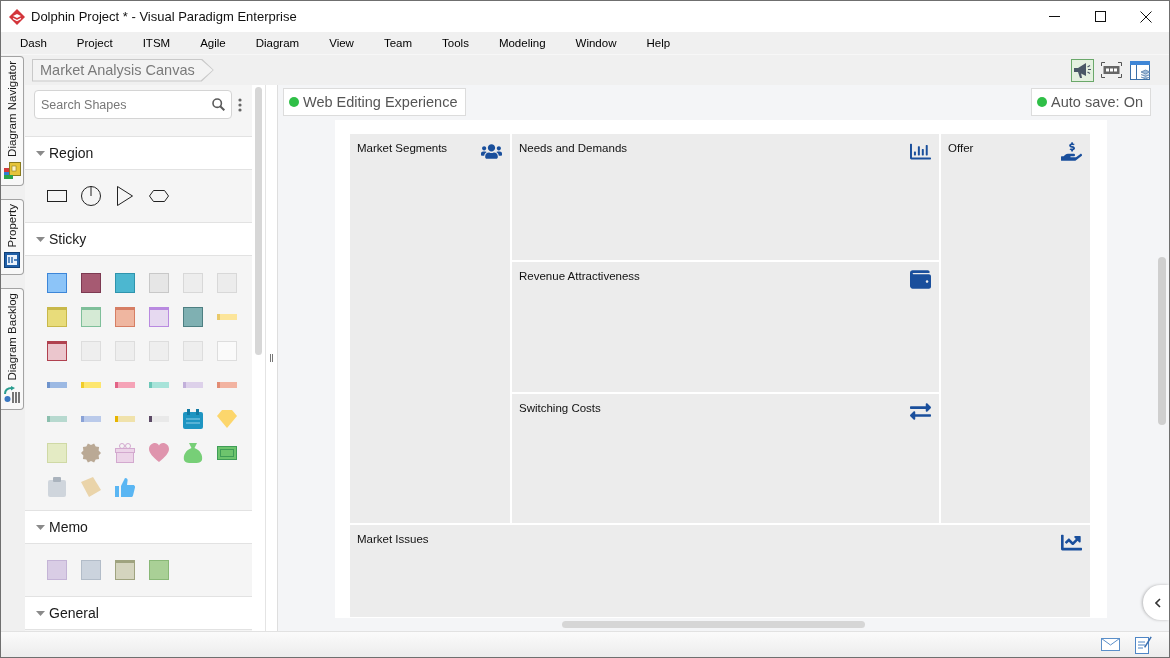  I want to click on menu-item: Dash, so click(33, 43).